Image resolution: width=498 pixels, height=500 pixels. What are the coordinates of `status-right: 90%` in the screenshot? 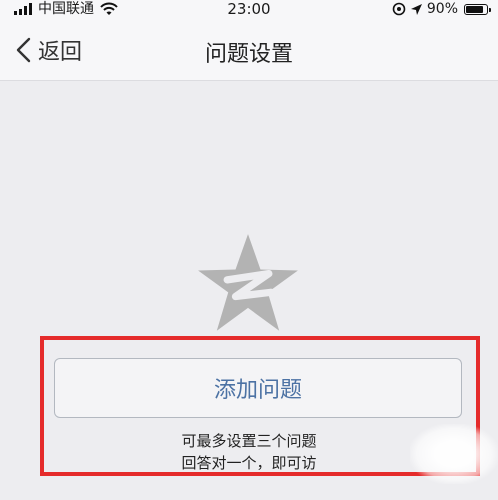 It's located at (441, 9).